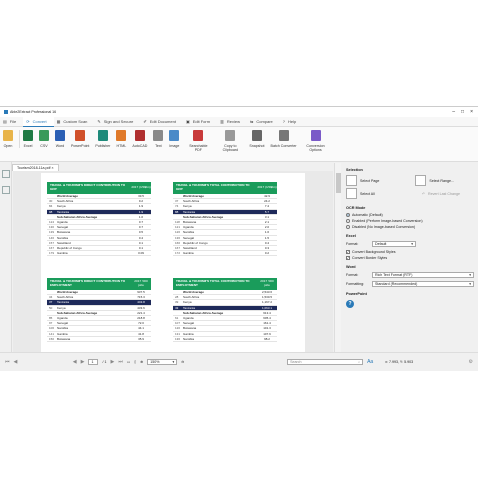 This screenshot has height=478, width=478. I want to click on snapshot-button: Snapshot, so click(256, 139).